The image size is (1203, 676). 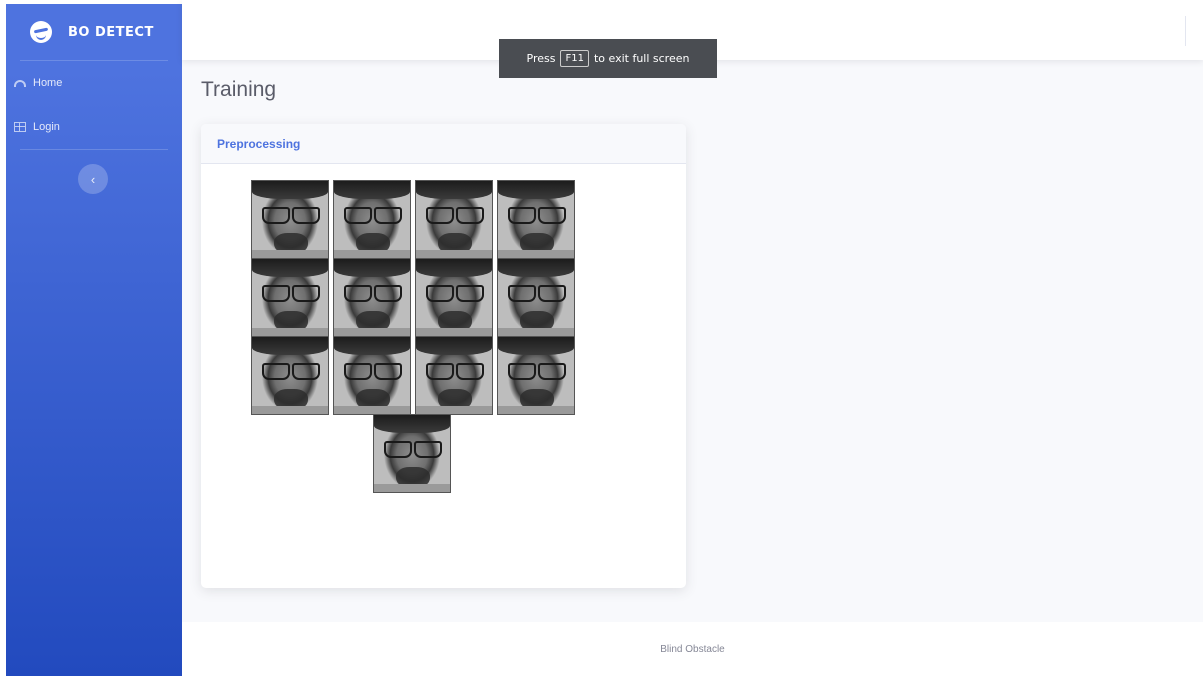 What do you see at coordinates (94, 149) in the screenshot?
I see `sidebar-divider` at bounding box center [94, 149].